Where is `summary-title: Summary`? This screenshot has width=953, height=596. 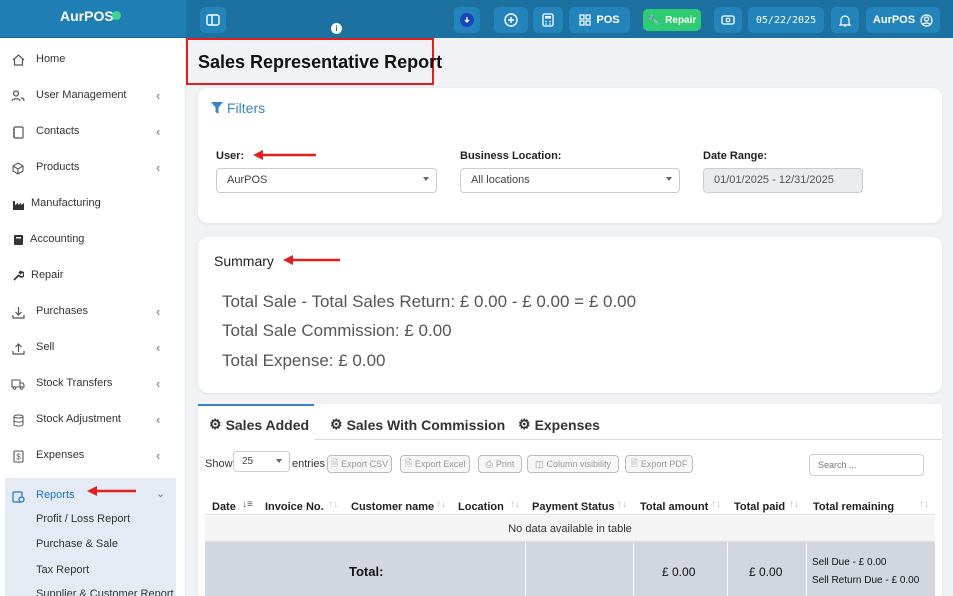 summary-title: Summary is located at coordinates (244, 261).